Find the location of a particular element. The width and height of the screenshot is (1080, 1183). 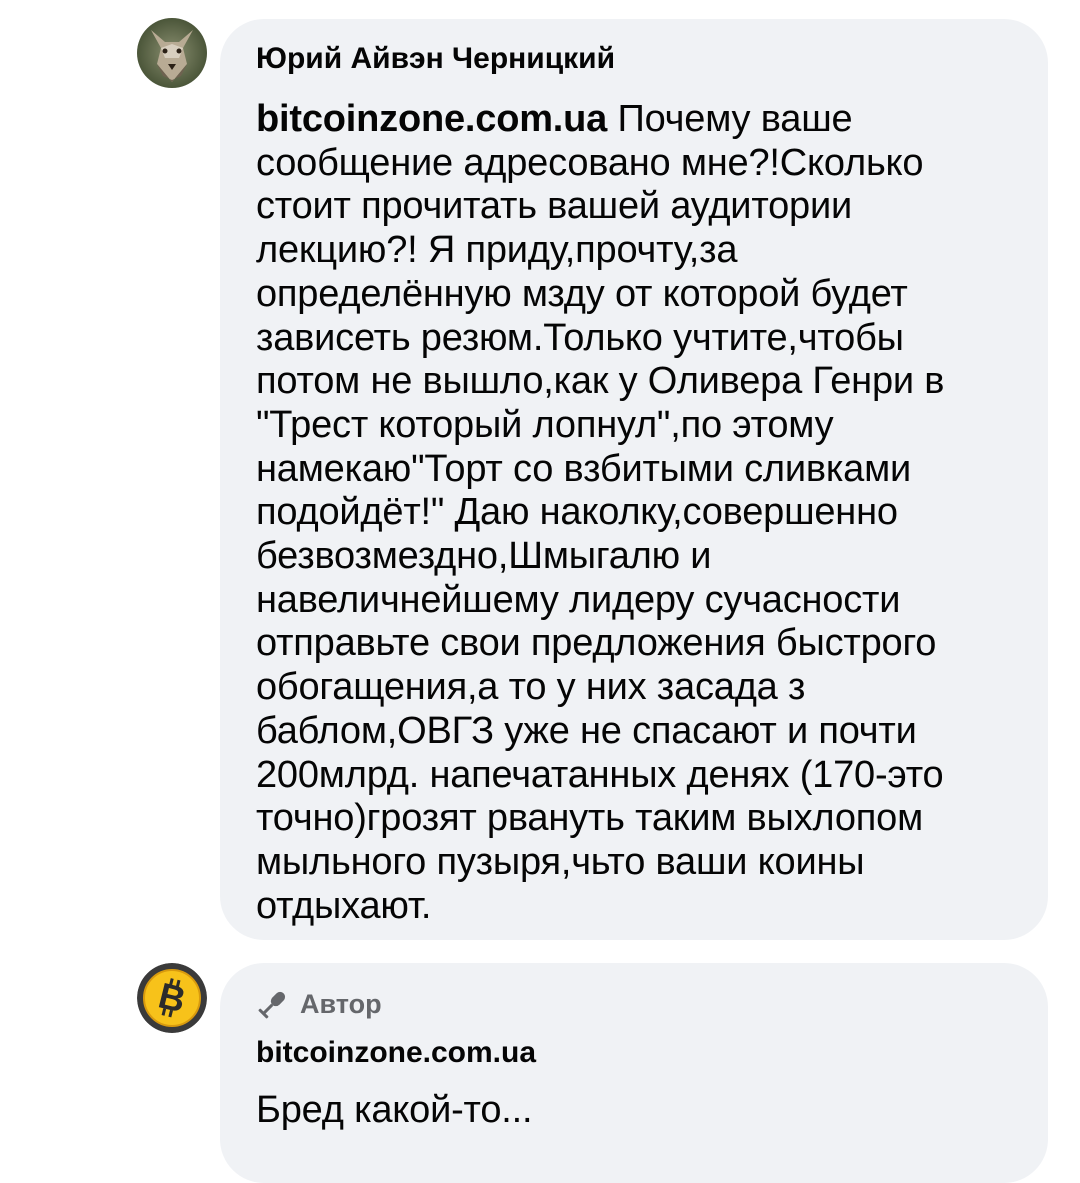

comment-line: намекаю"Торт со взбитыми сливками is located at coordinates (584, 468).